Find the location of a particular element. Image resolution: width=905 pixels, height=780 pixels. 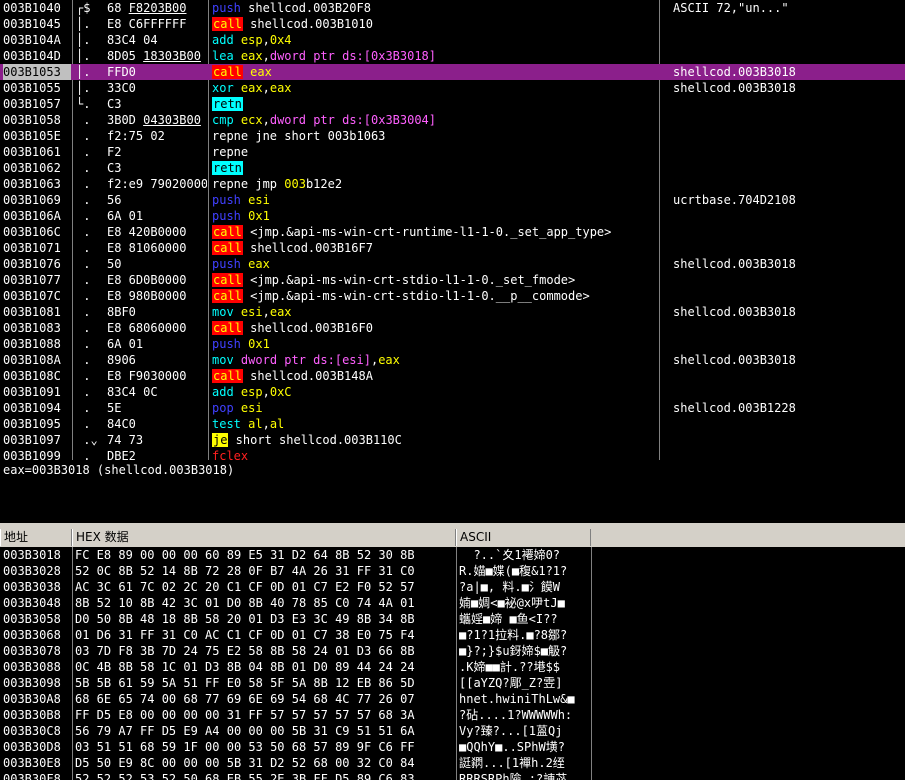

disassembly-row: 003B1057 └. C3 retn is located at coordinates (452, 104).